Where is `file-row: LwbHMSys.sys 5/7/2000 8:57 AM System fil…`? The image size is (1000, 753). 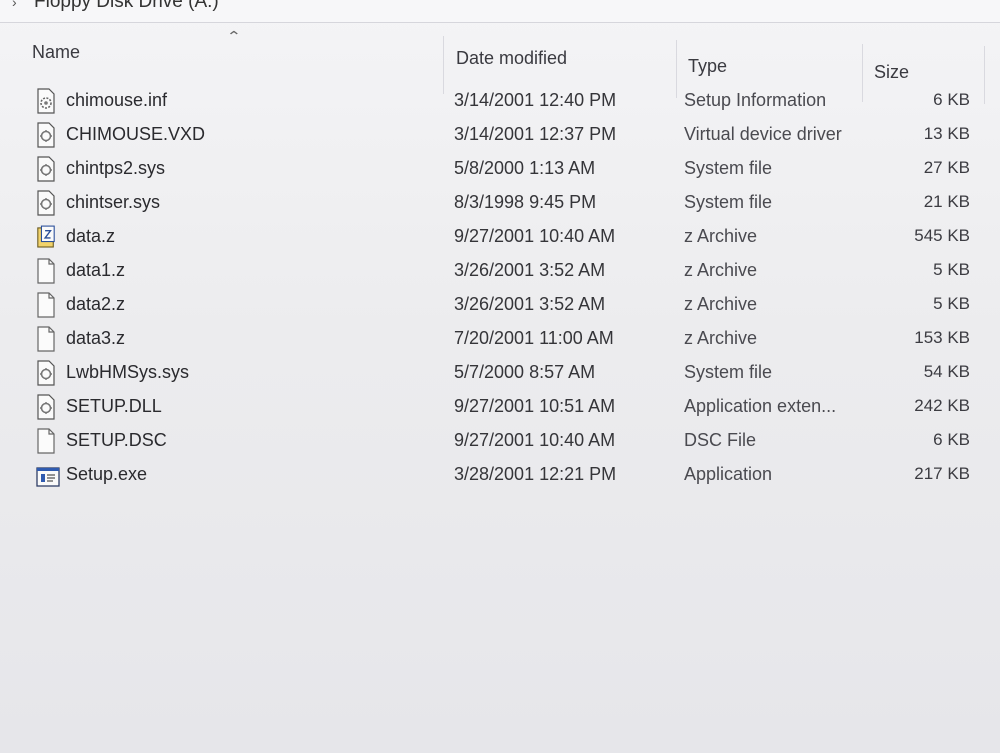
file-row: LwbHMSys.sys 5/7/2000 8:57 AM System fil… is located at coordinates (500, 375).